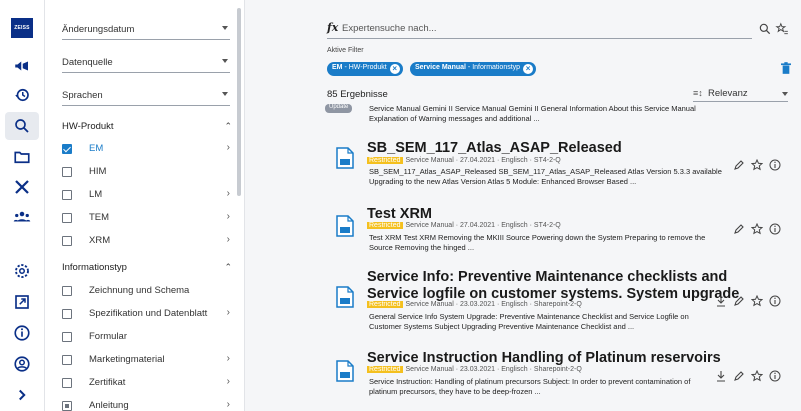  What do you see at coordinates (147, 267) in the screenshot?
I see `section-informationstyp: Informationstyp ⌃` at bounding box center [147, 267].